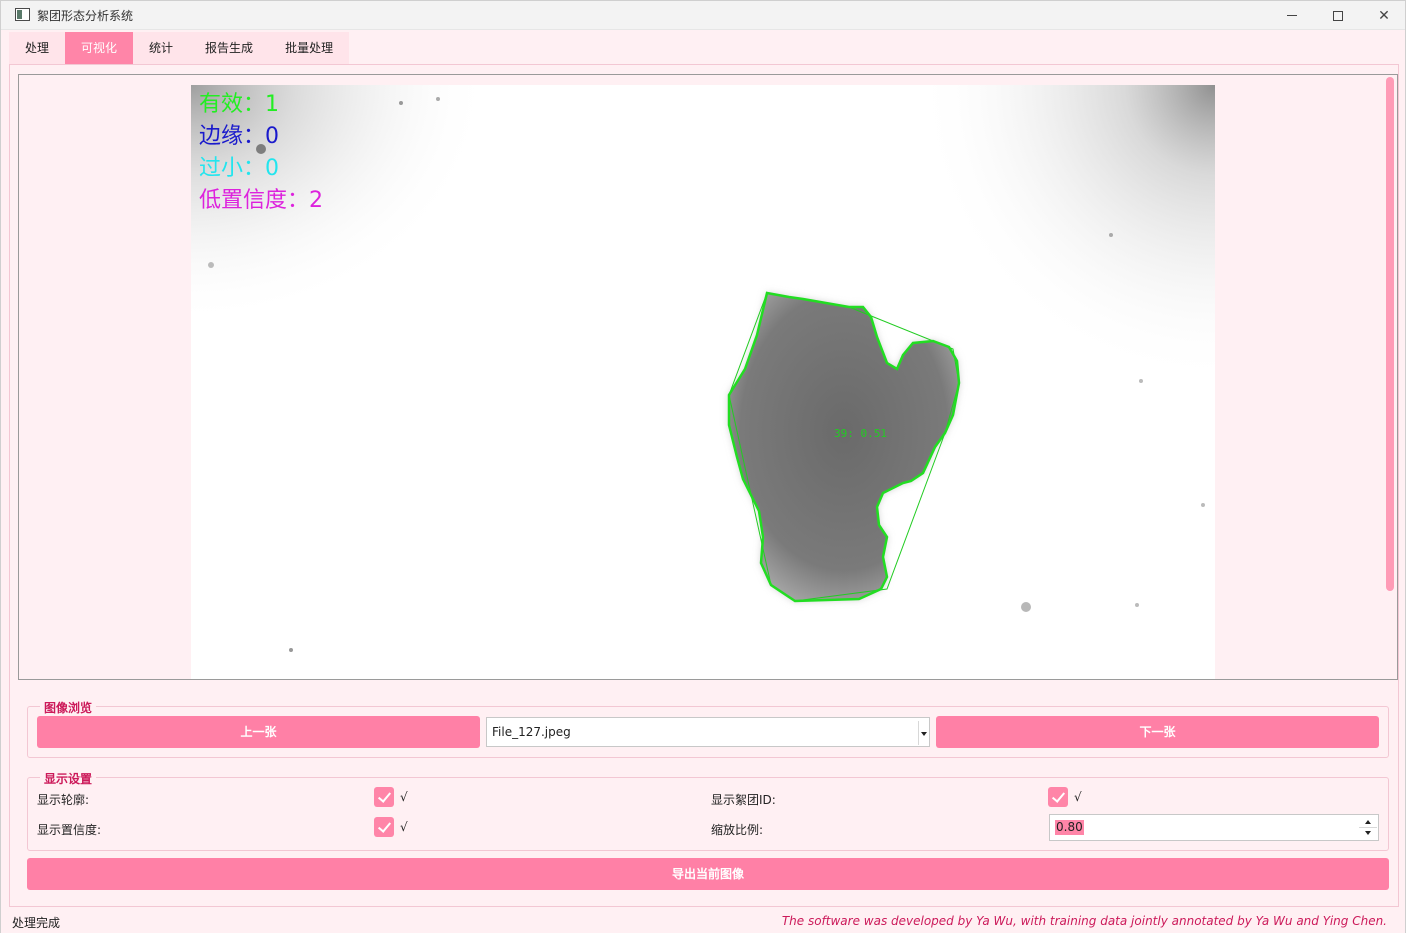 The width and height of the screenshot is (1406, 933). Describe the element at coordinates (239, 136) in the screenshot. I see `edge-count-label: 边缘：0` at that location.